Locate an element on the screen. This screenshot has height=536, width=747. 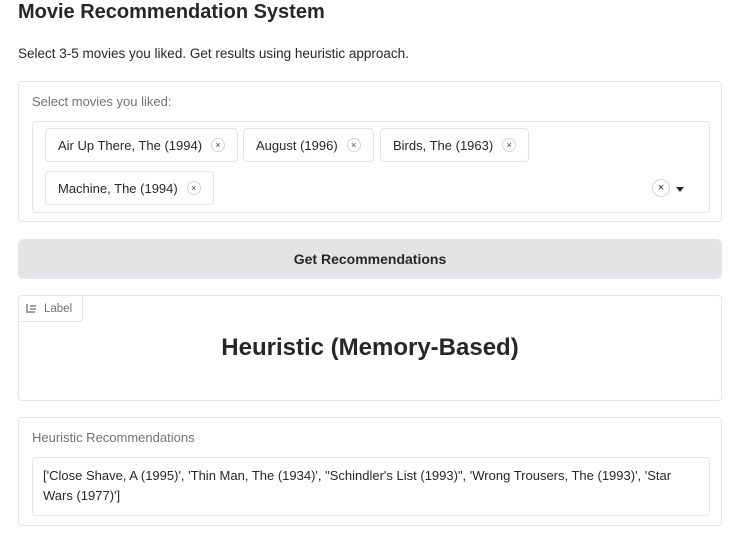
movie-chip: Air Up There, The (1994) × is located at coordinates (142, 145).